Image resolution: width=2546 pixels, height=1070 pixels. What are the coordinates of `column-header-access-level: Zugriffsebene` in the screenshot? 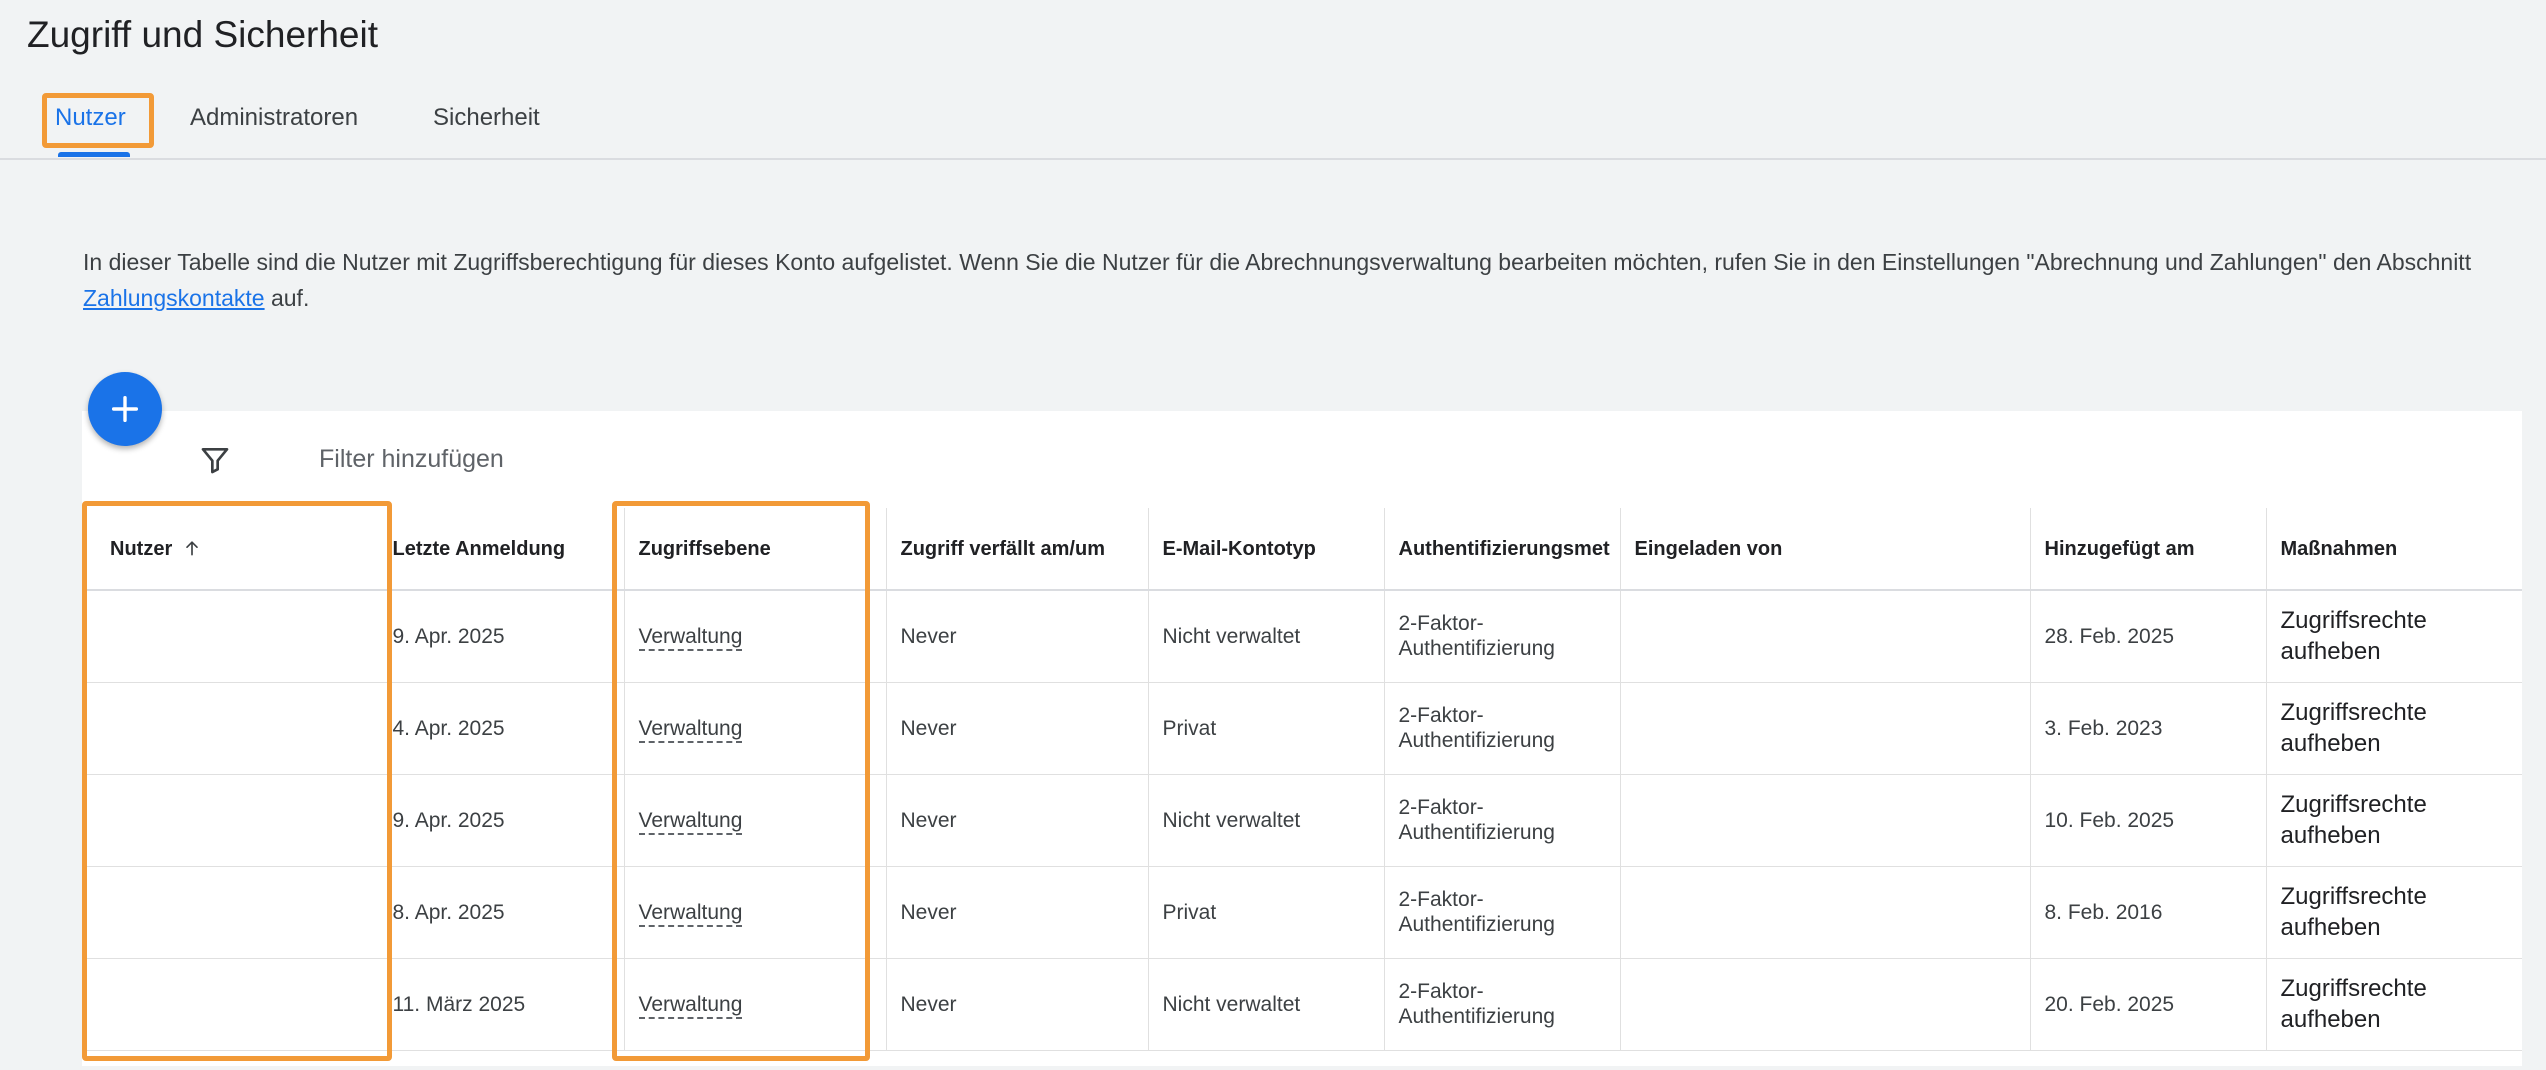 It's located at (755, 549).